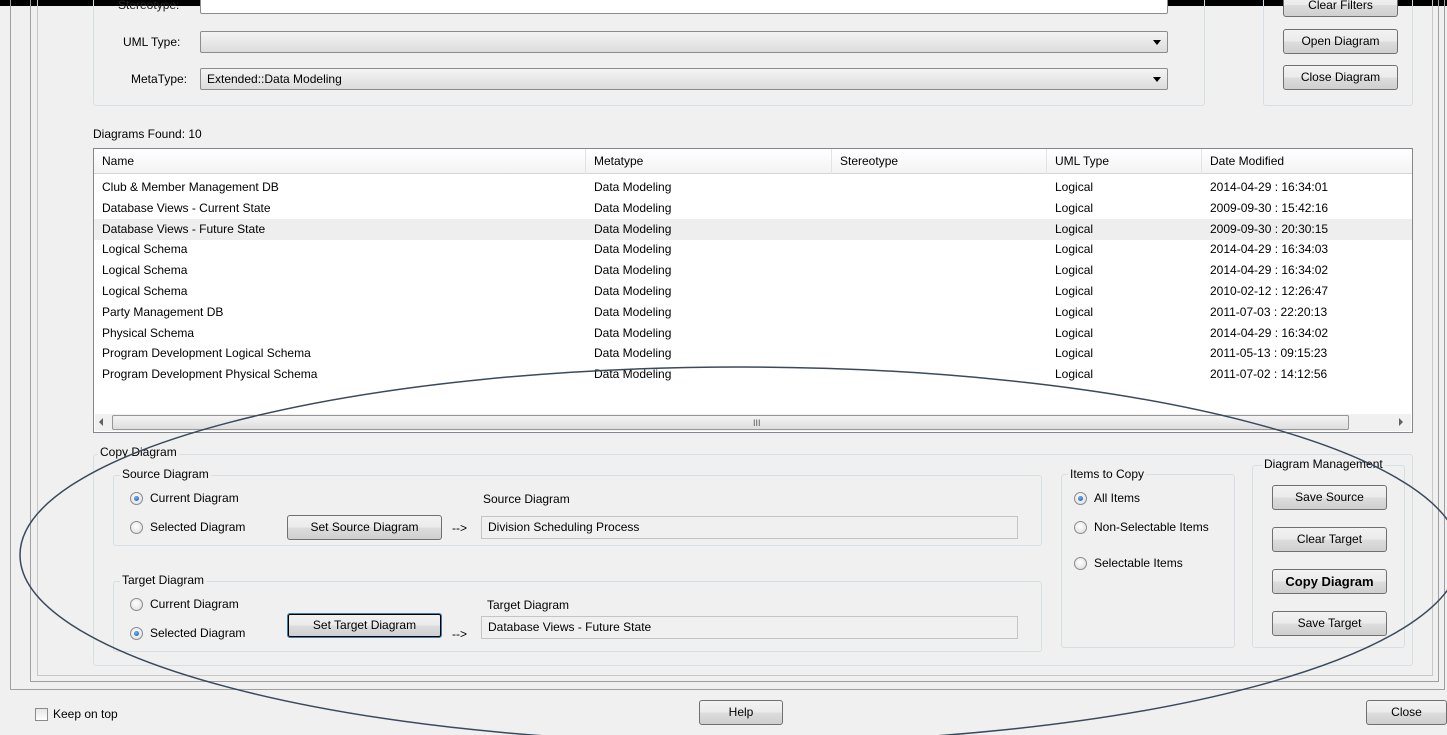  I want to click on source-current-label: Current Diagram, so click(194, 498).